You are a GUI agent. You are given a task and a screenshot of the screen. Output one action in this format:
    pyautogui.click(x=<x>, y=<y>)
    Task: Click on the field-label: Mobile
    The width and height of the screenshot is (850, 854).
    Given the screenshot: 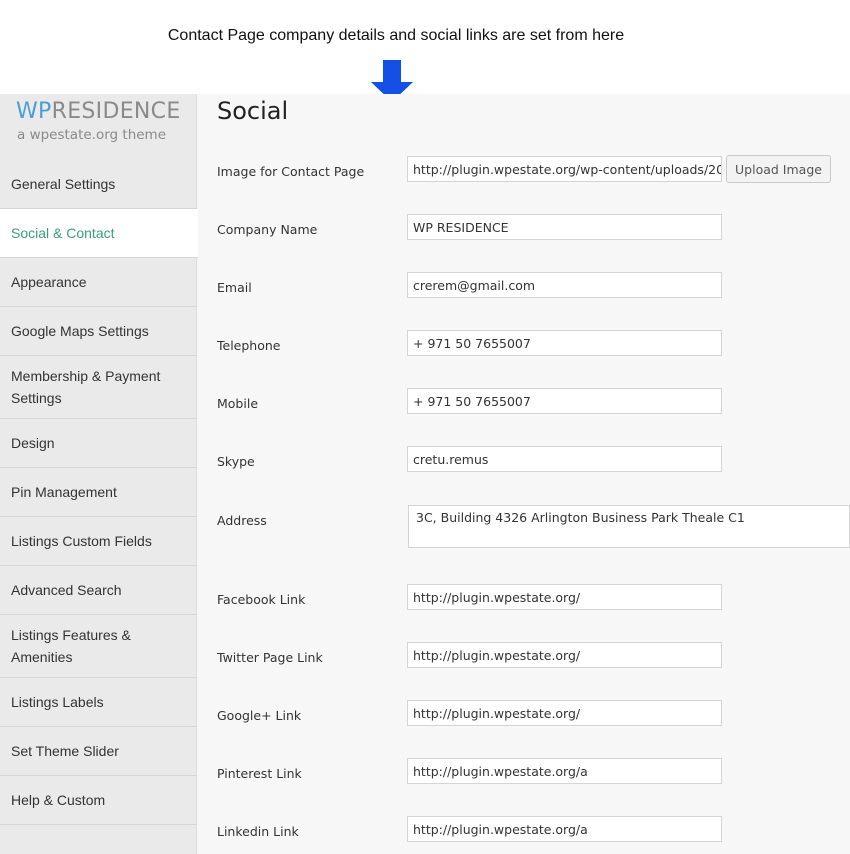 What is the action you would take?
    pyautogui.click(x=238, y=403)
    